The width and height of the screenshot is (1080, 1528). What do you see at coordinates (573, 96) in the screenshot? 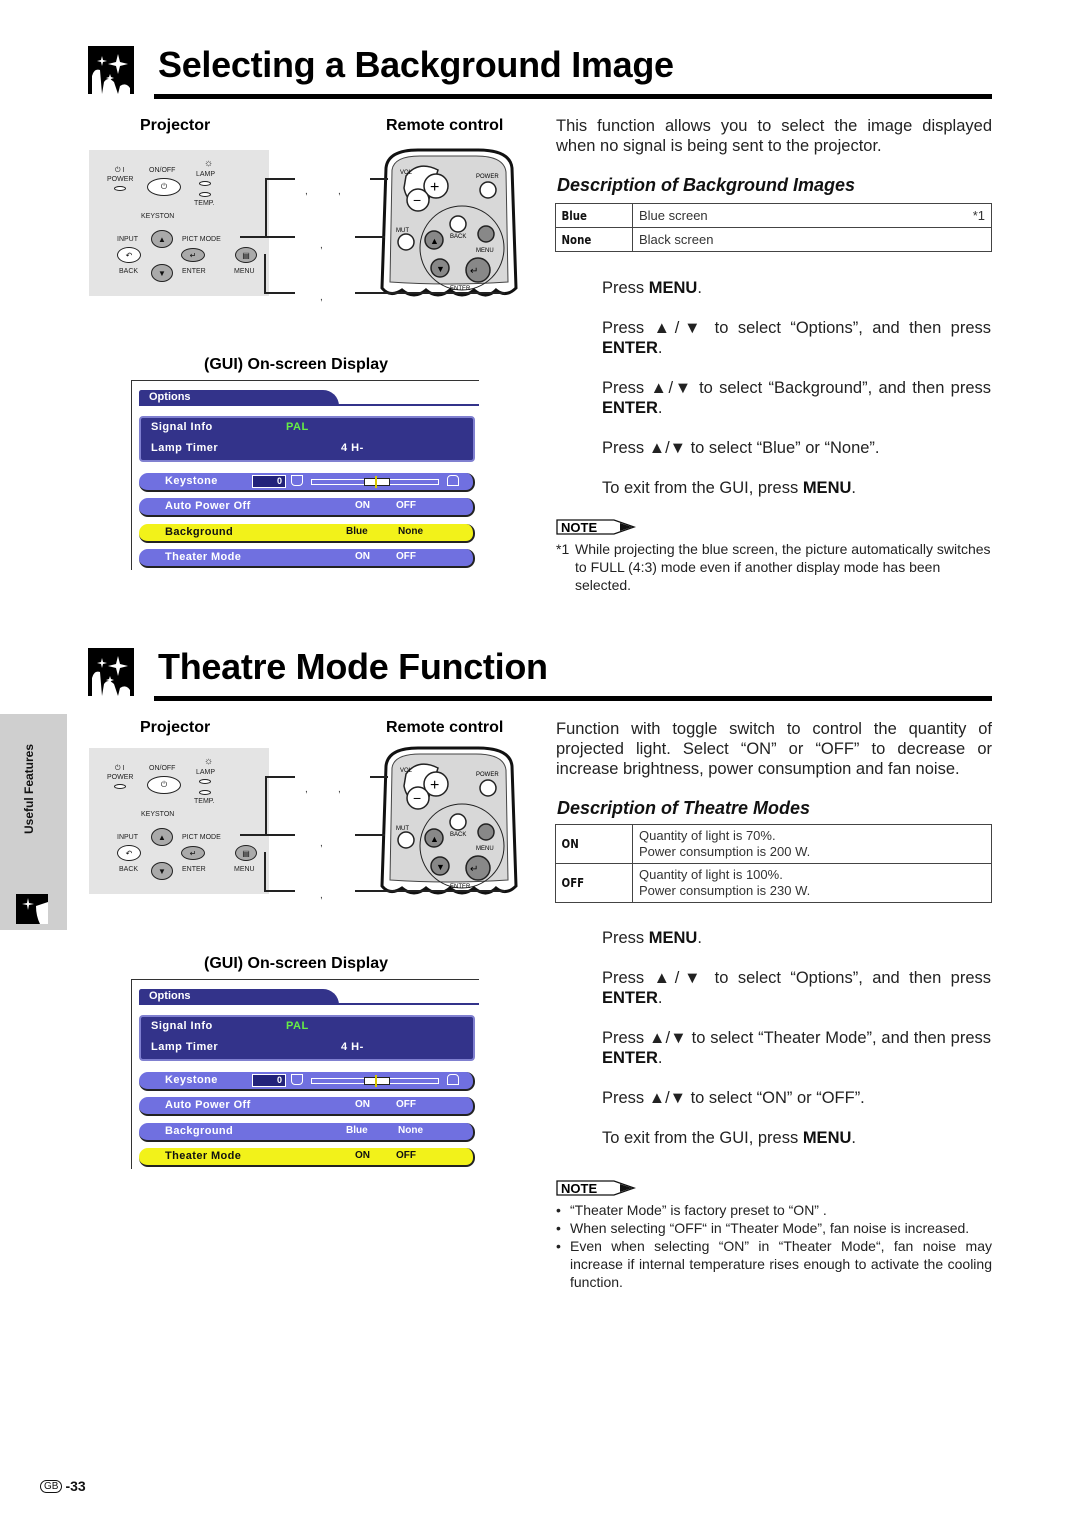
I see `title-rule` at bounding box center [573, 96].